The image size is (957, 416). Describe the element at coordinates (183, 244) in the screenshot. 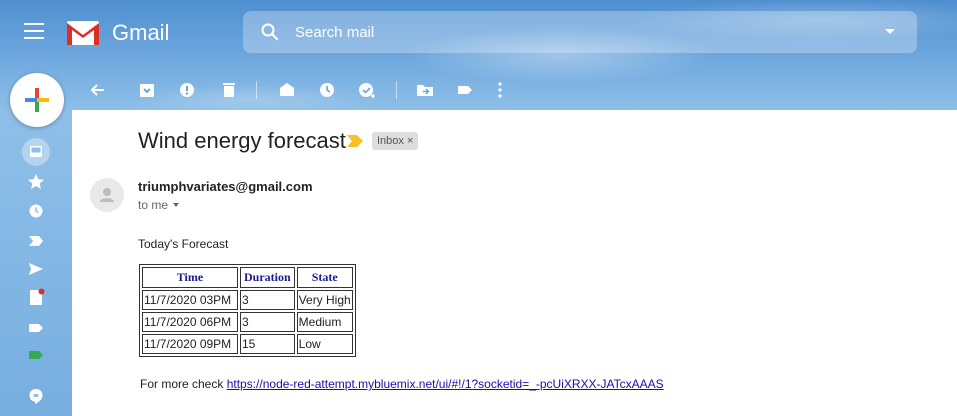

I see `forecast-heading: Today's Forecast` at that location.